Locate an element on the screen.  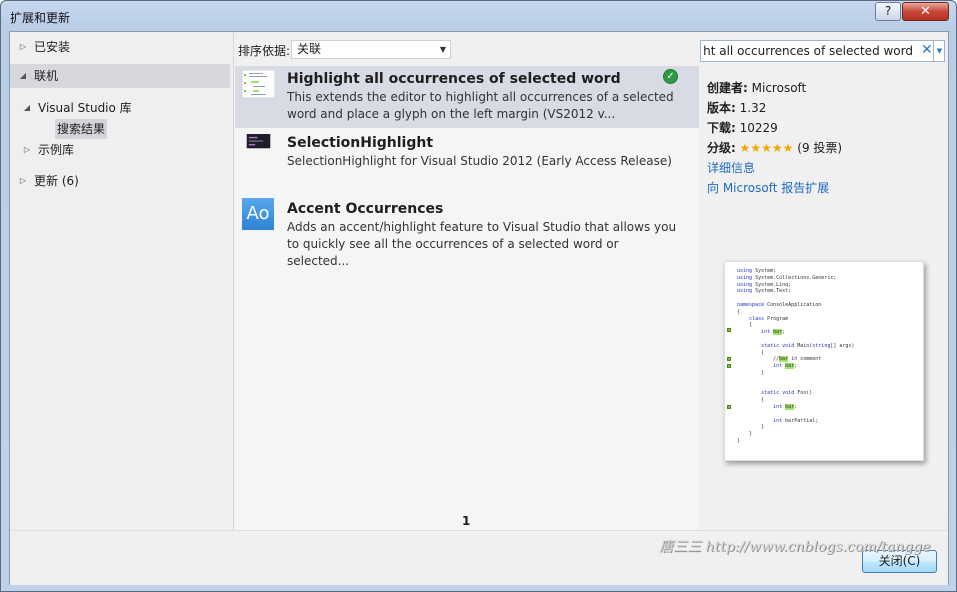
creator-value: Microsoft is located at coordinates (779, 88).